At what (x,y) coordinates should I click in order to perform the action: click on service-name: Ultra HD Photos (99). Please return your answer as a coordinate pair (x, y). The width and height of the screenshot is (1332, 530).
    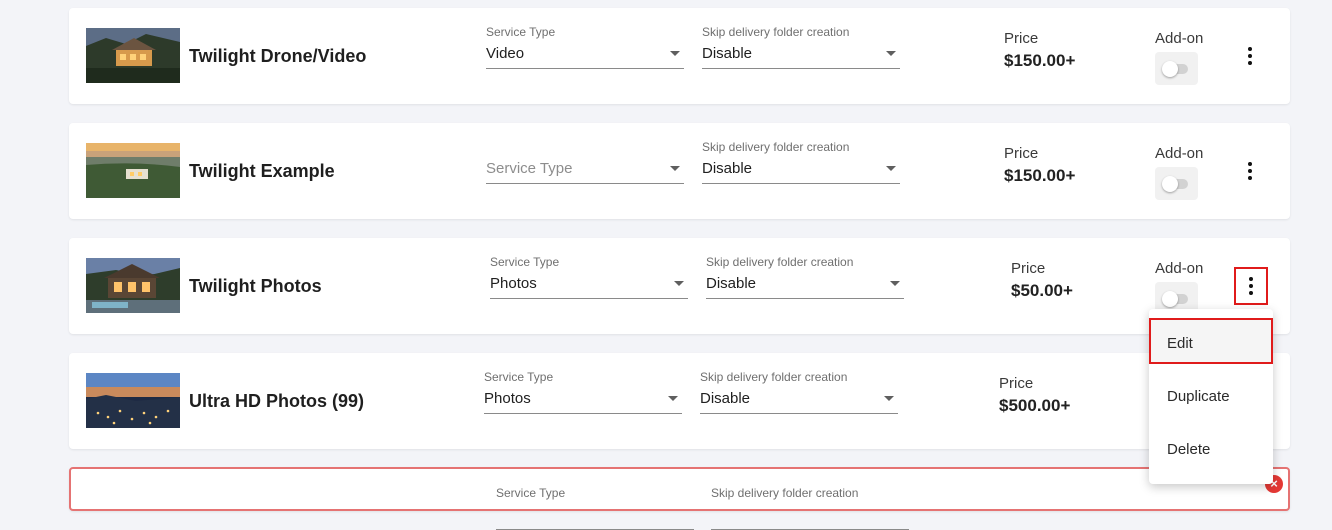
    Looking at the image, I should click on (277, 401).